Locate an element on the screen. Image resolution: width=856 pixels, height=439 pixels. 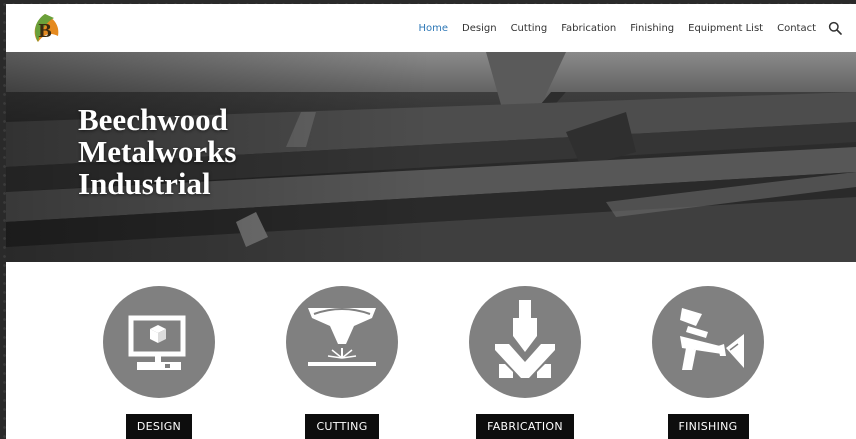
laser-cutter-icon is located at coordinates (342, 337).